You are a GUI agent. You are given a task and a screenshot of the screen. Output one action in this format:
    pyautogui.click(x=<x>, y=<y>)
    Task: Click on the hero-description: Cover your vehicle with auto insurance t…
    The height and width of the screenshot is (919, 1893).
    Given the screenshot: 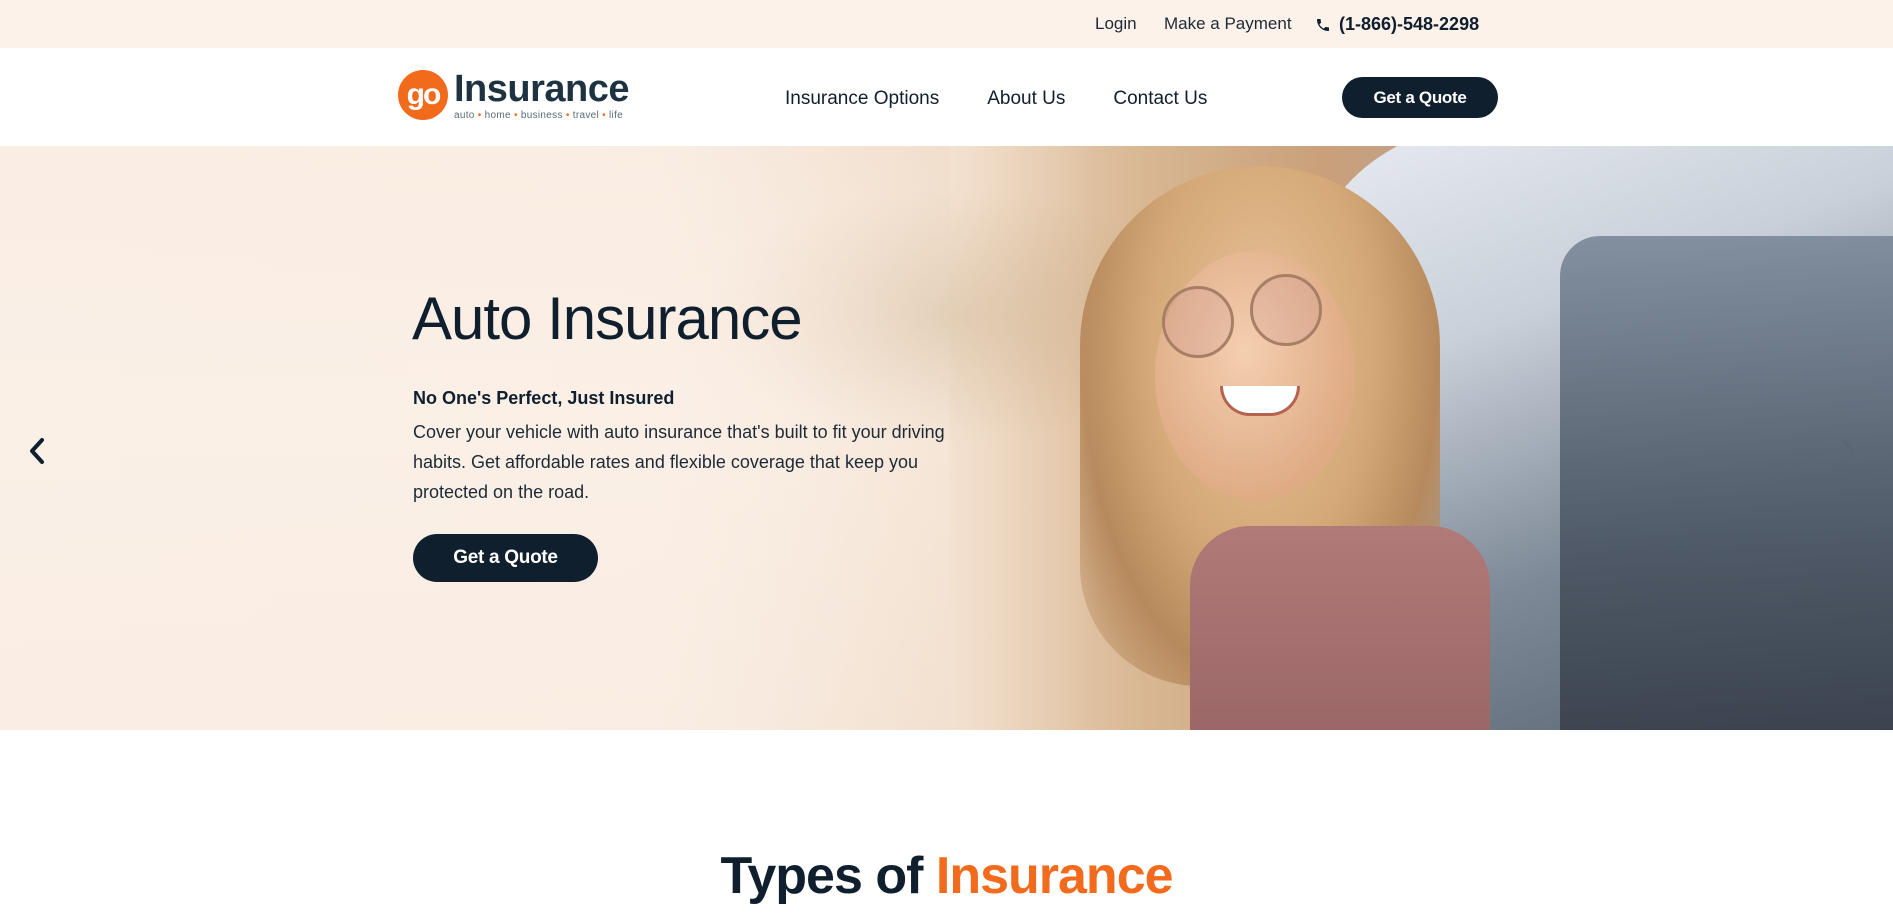 What is the action you would take?
    pyautogui.click(x=679, y=462)
    